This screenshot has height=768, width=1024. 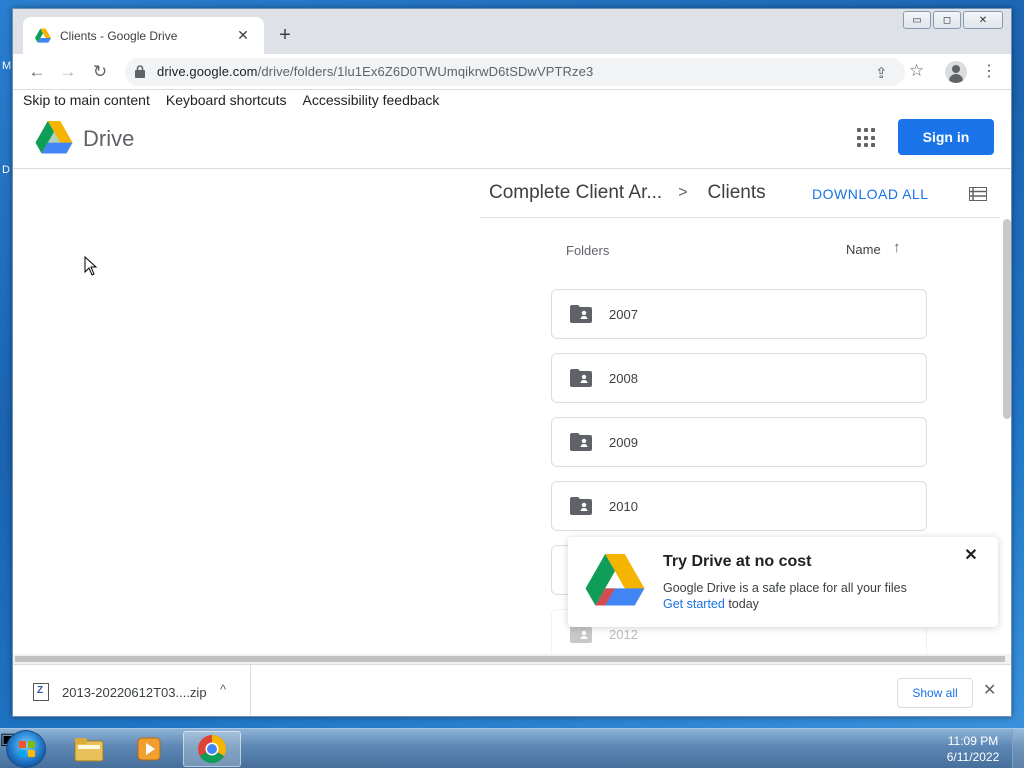 What do you see at coordinates (739, 314) in the screenshot?
I see `folder-item: 2007` at bounding box center [739, 314].